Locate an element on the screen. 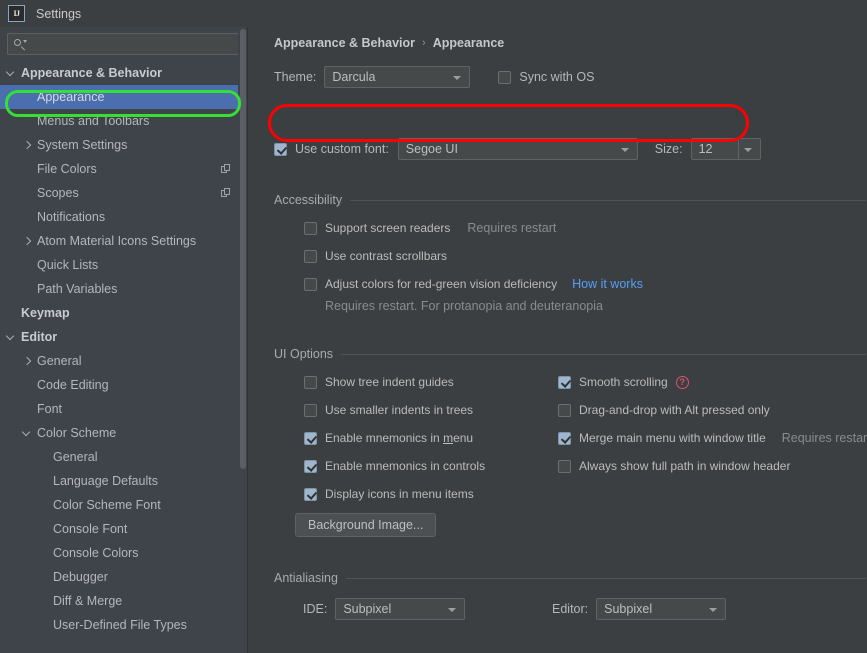 Image resolution: width=867 pixels, height=653 pixels. antialiasing-ide-label: IDE: is located at coordinates (315, 609).